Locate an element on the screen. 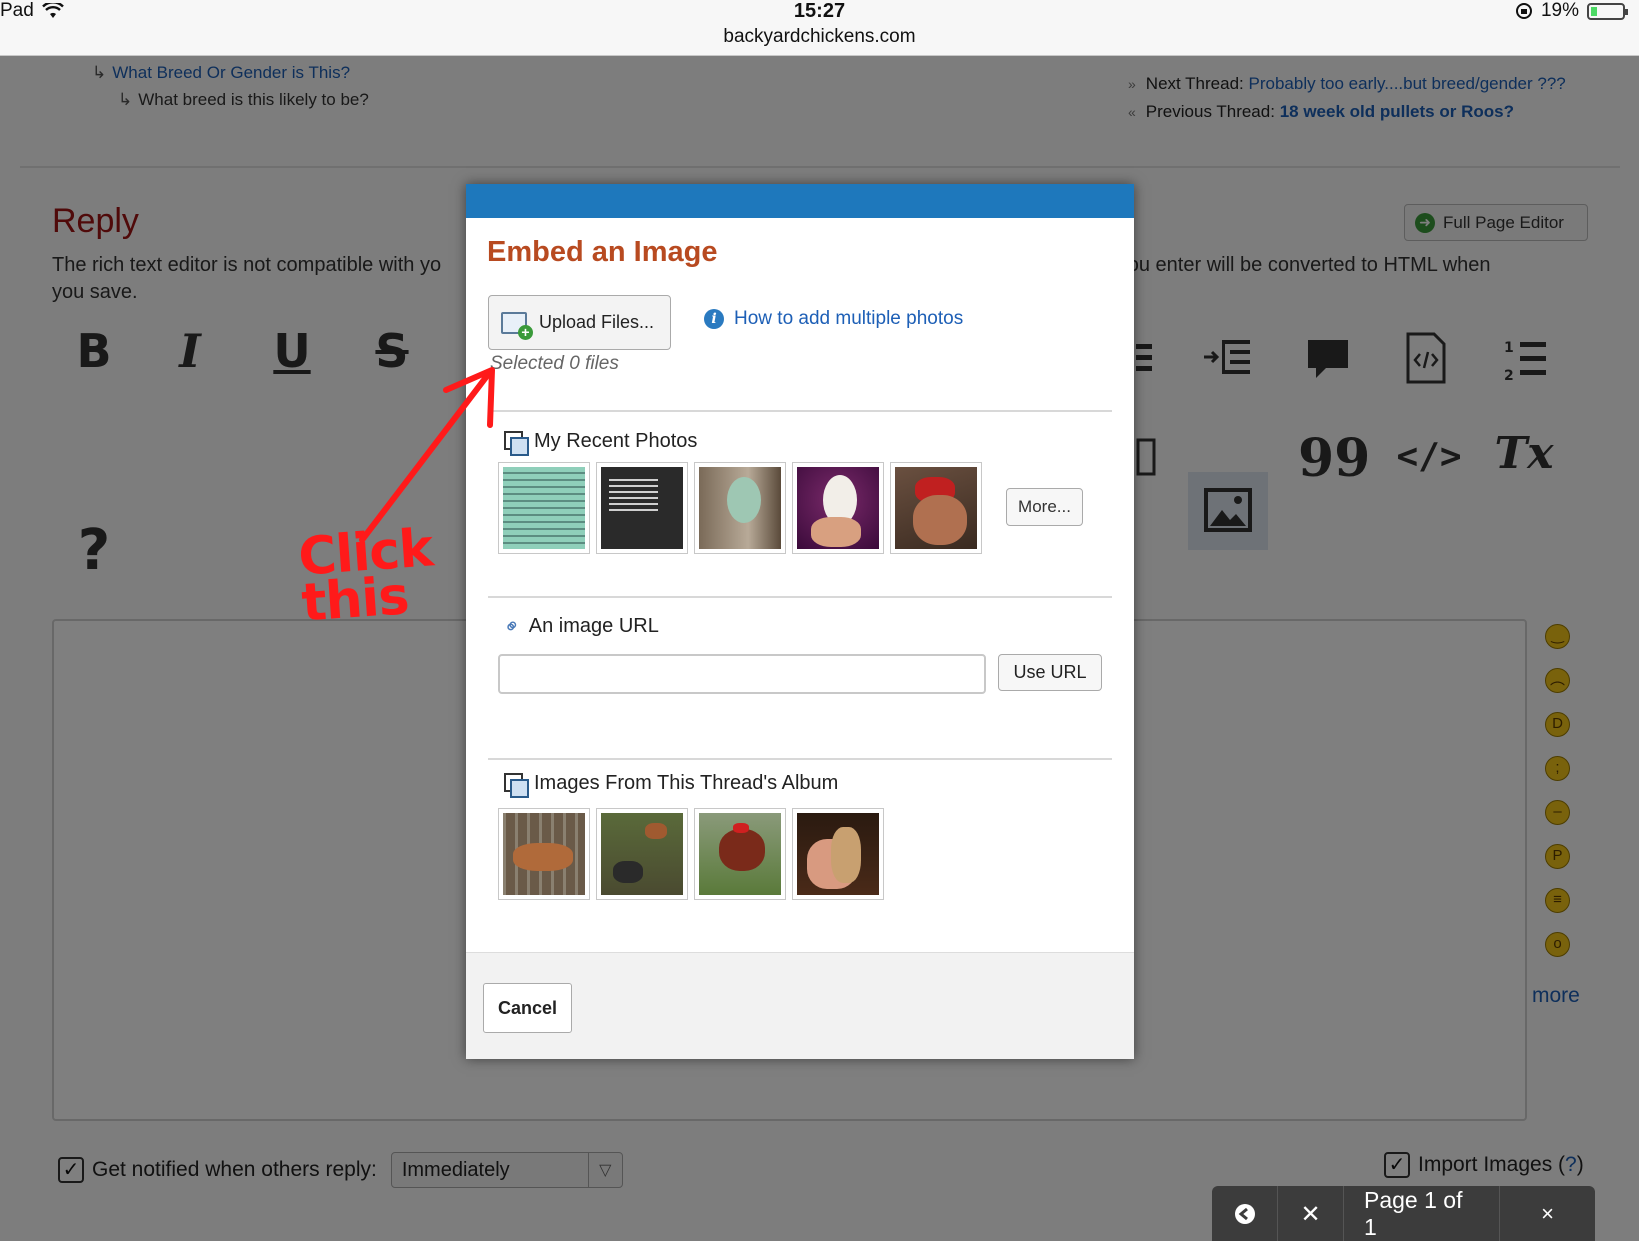  page-indicator: Page 1 of 1 is located at coordinates (1422, 1213).